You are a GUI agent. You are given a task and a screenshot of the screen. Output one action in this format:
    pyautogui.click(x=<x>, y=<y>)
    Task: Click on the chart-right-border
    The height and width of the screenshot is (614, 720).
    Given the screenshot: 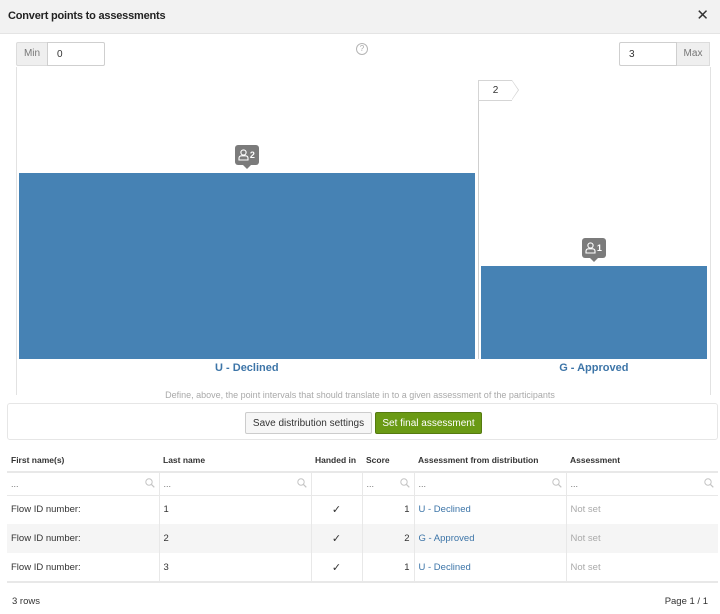 What is the action you would take?
    pyautogui.click(x=710, y=231)
    